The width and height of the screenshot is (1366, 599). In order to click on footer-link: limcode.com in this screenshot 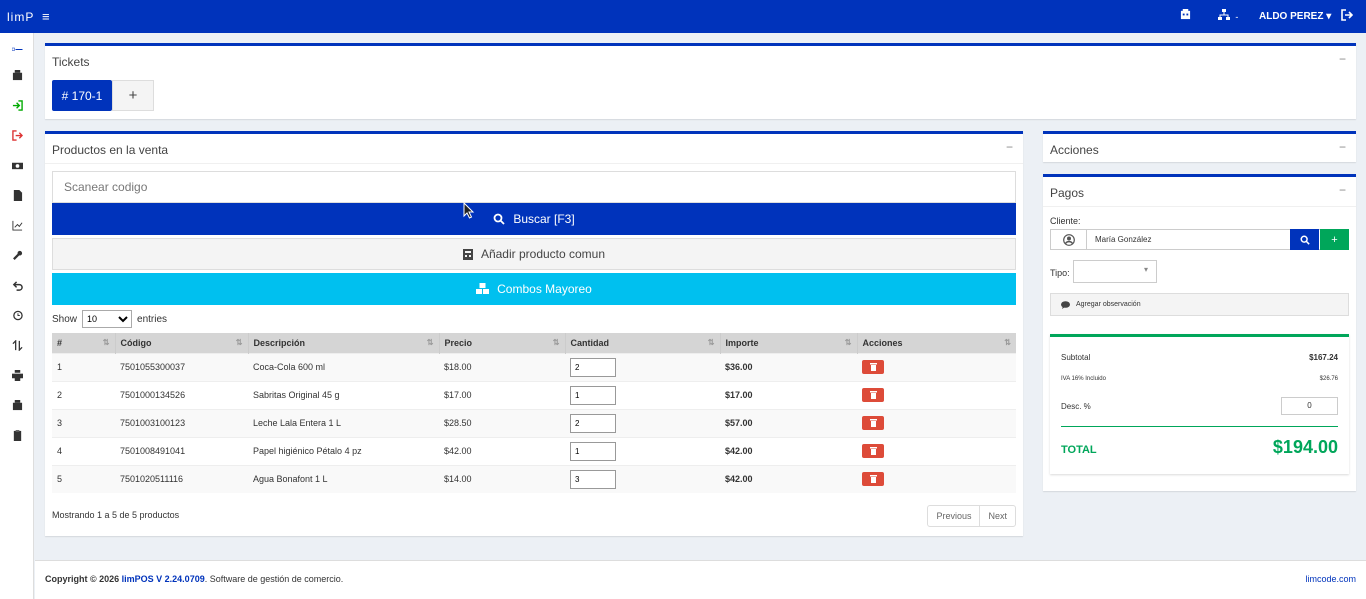, I will do `click(1330, 579)`.